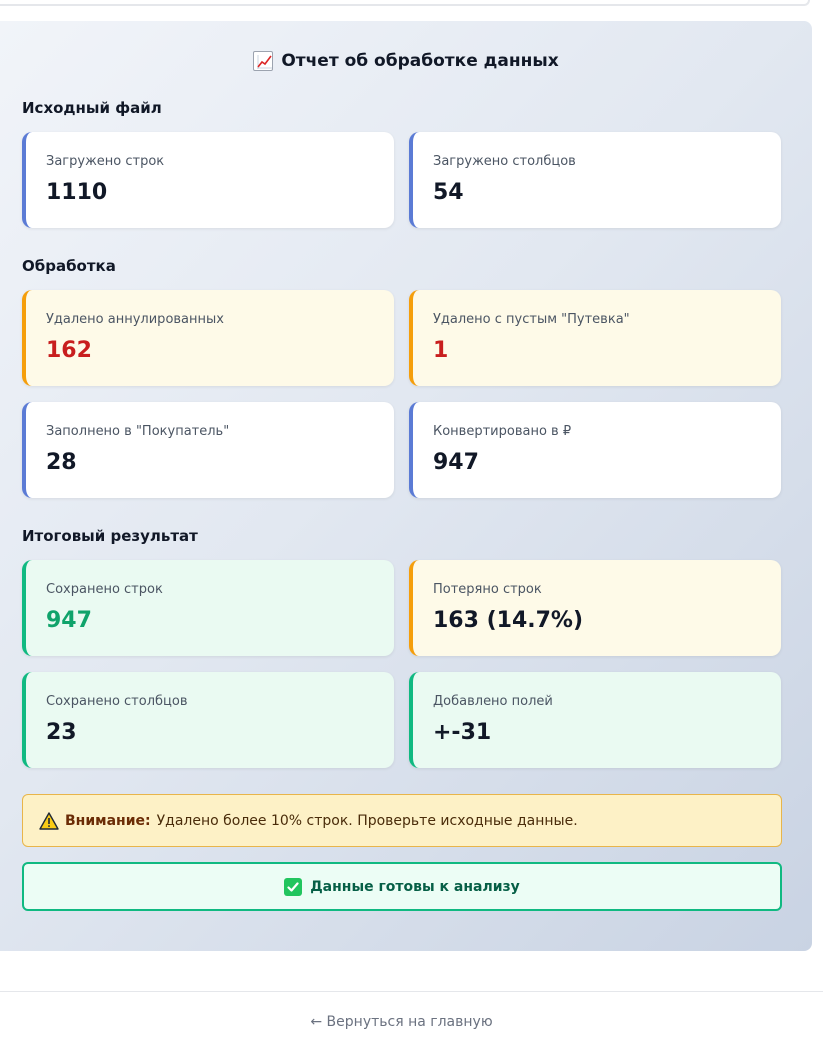 Image resolution: width=823 pixels, height=1041 pixels. I want to click on back-to-home-link: ← Вернуться на главную, so click(401, 1022).